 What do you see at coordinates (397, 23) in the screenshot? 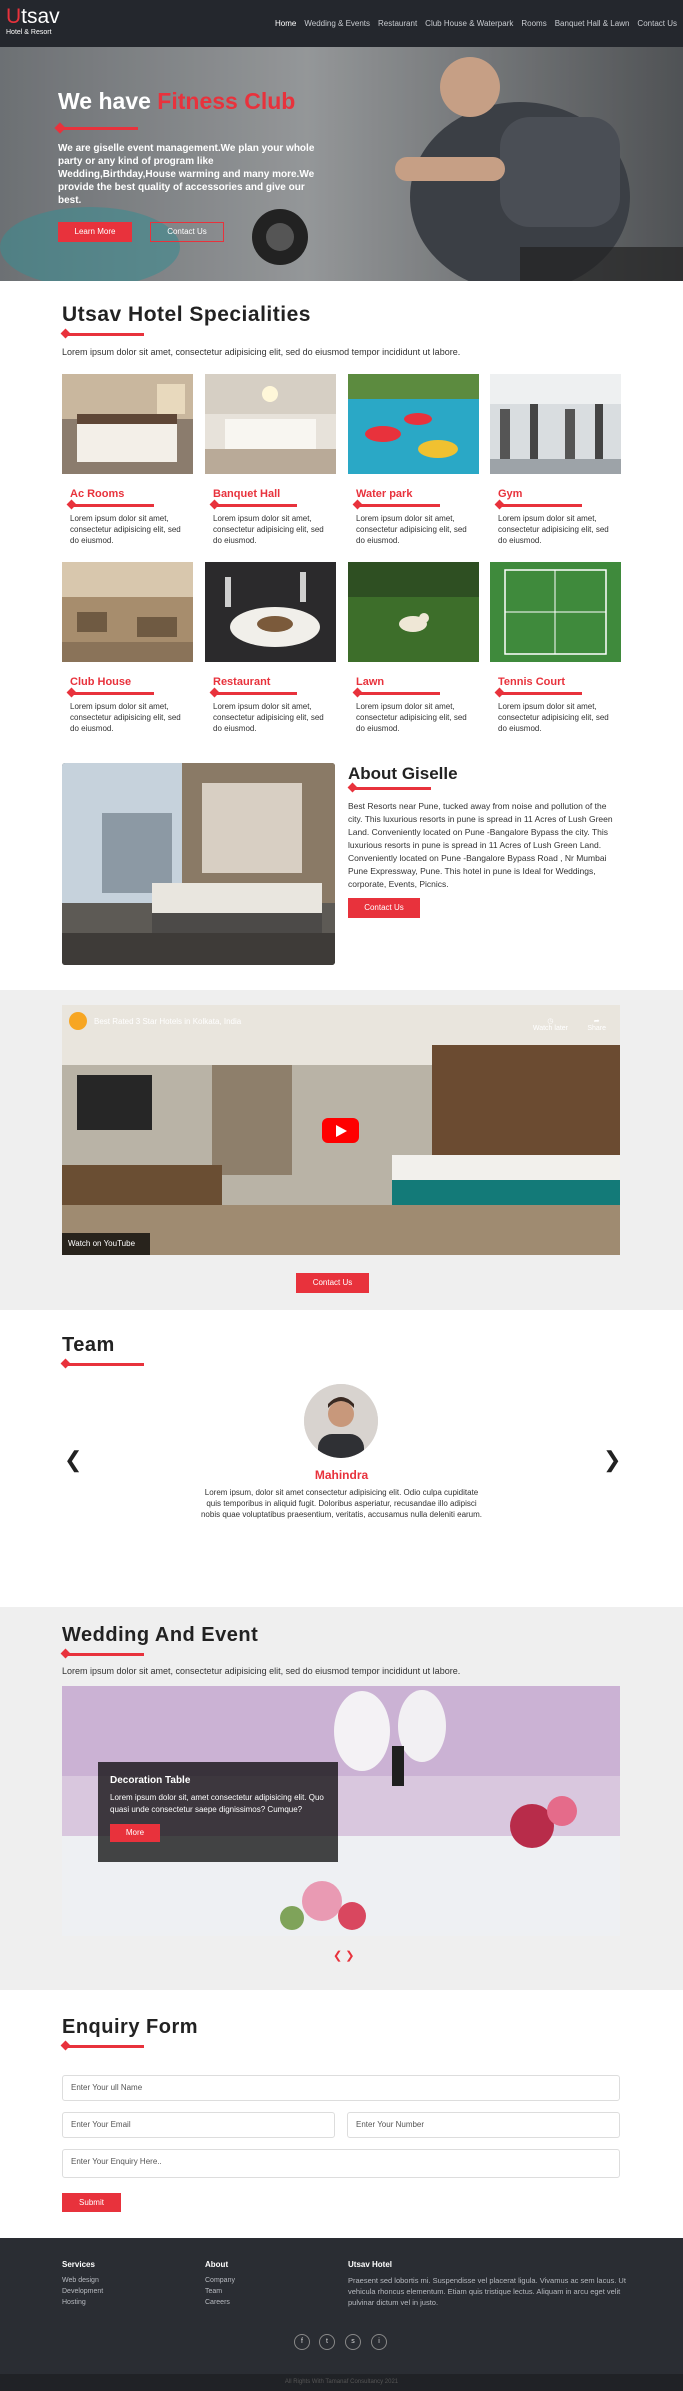
I see `nav-restaurant: Restaurant` at bounding box center [397, 23].